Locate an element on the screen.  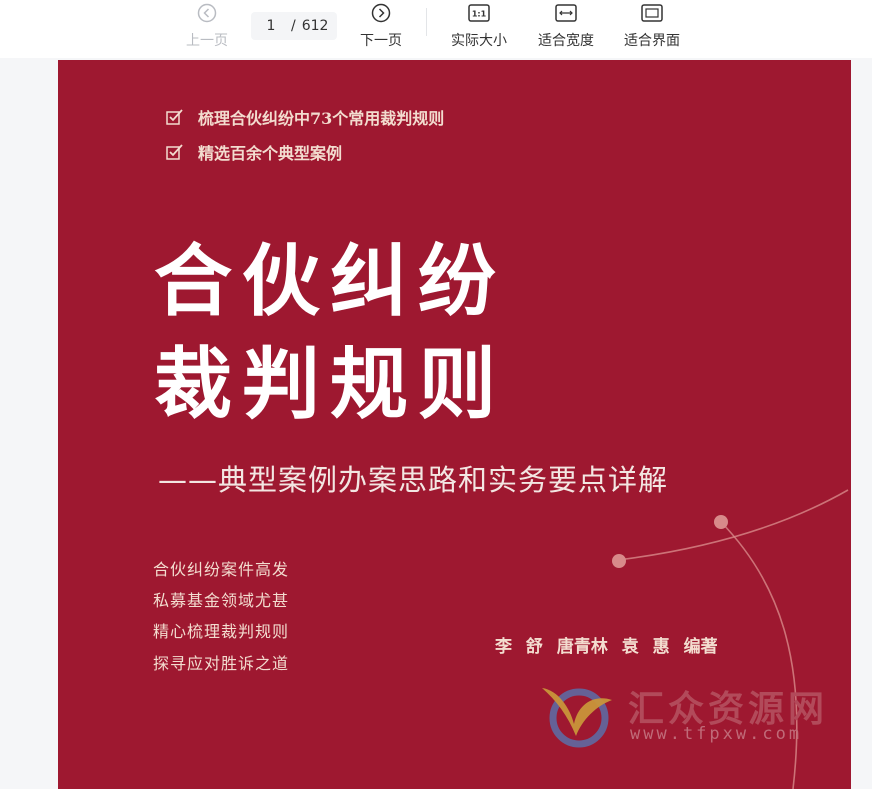
fit-page-label: 适合界面 is located at coordinates (652, 41).